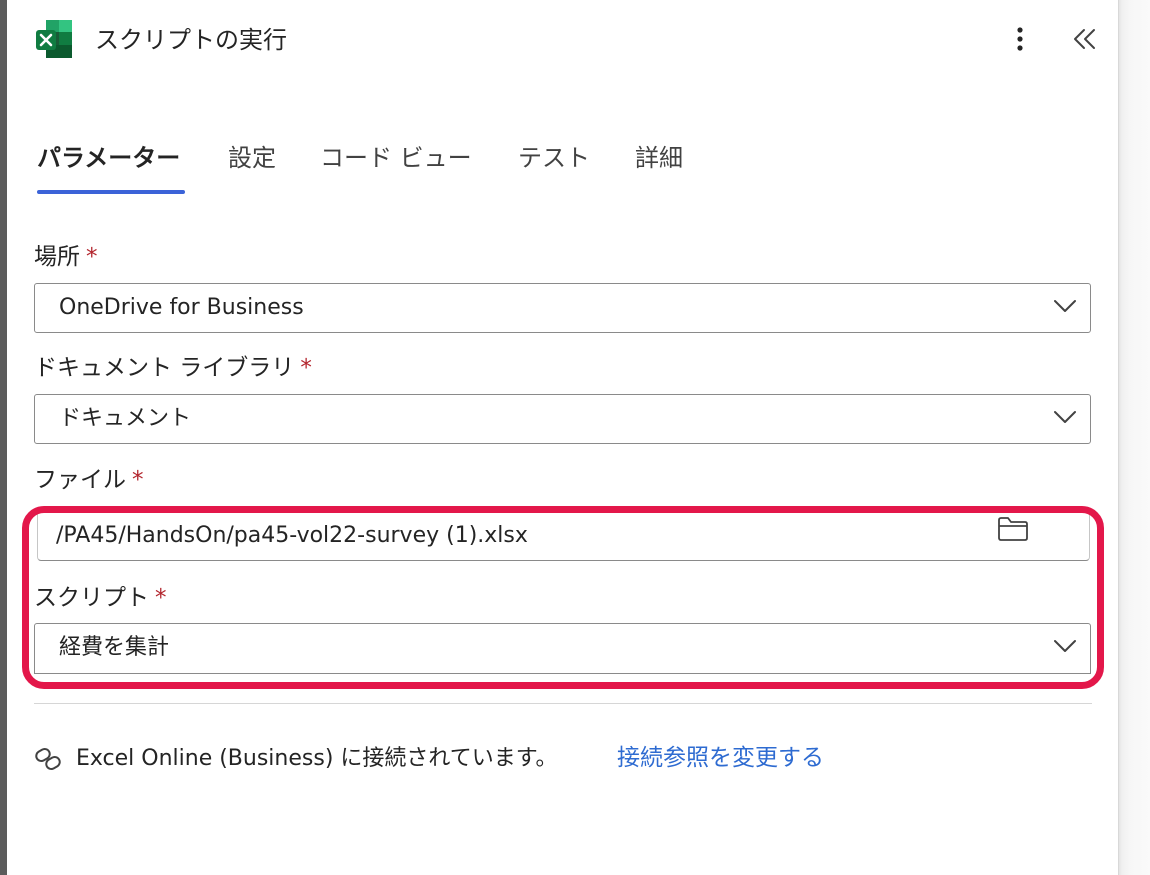 Image resolution: width=1150 pixels, height=875 pixels. I want to click on excel-icon, so click(54, 39).